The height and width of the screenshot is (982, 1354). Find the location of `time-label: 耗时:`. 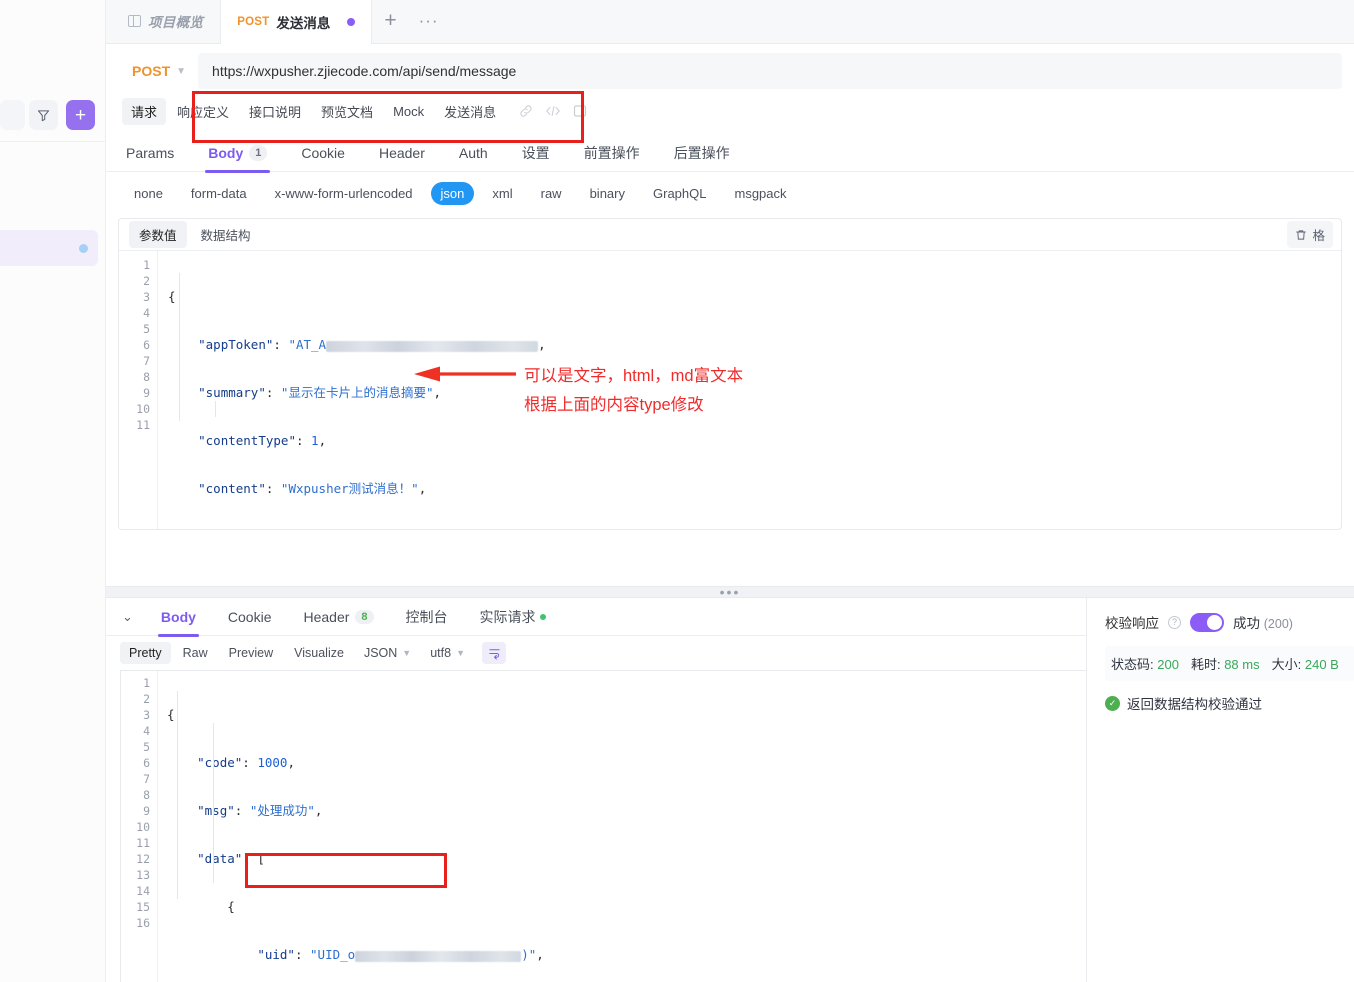

time-label: 耗时: is located at coordinates (1205, 664).